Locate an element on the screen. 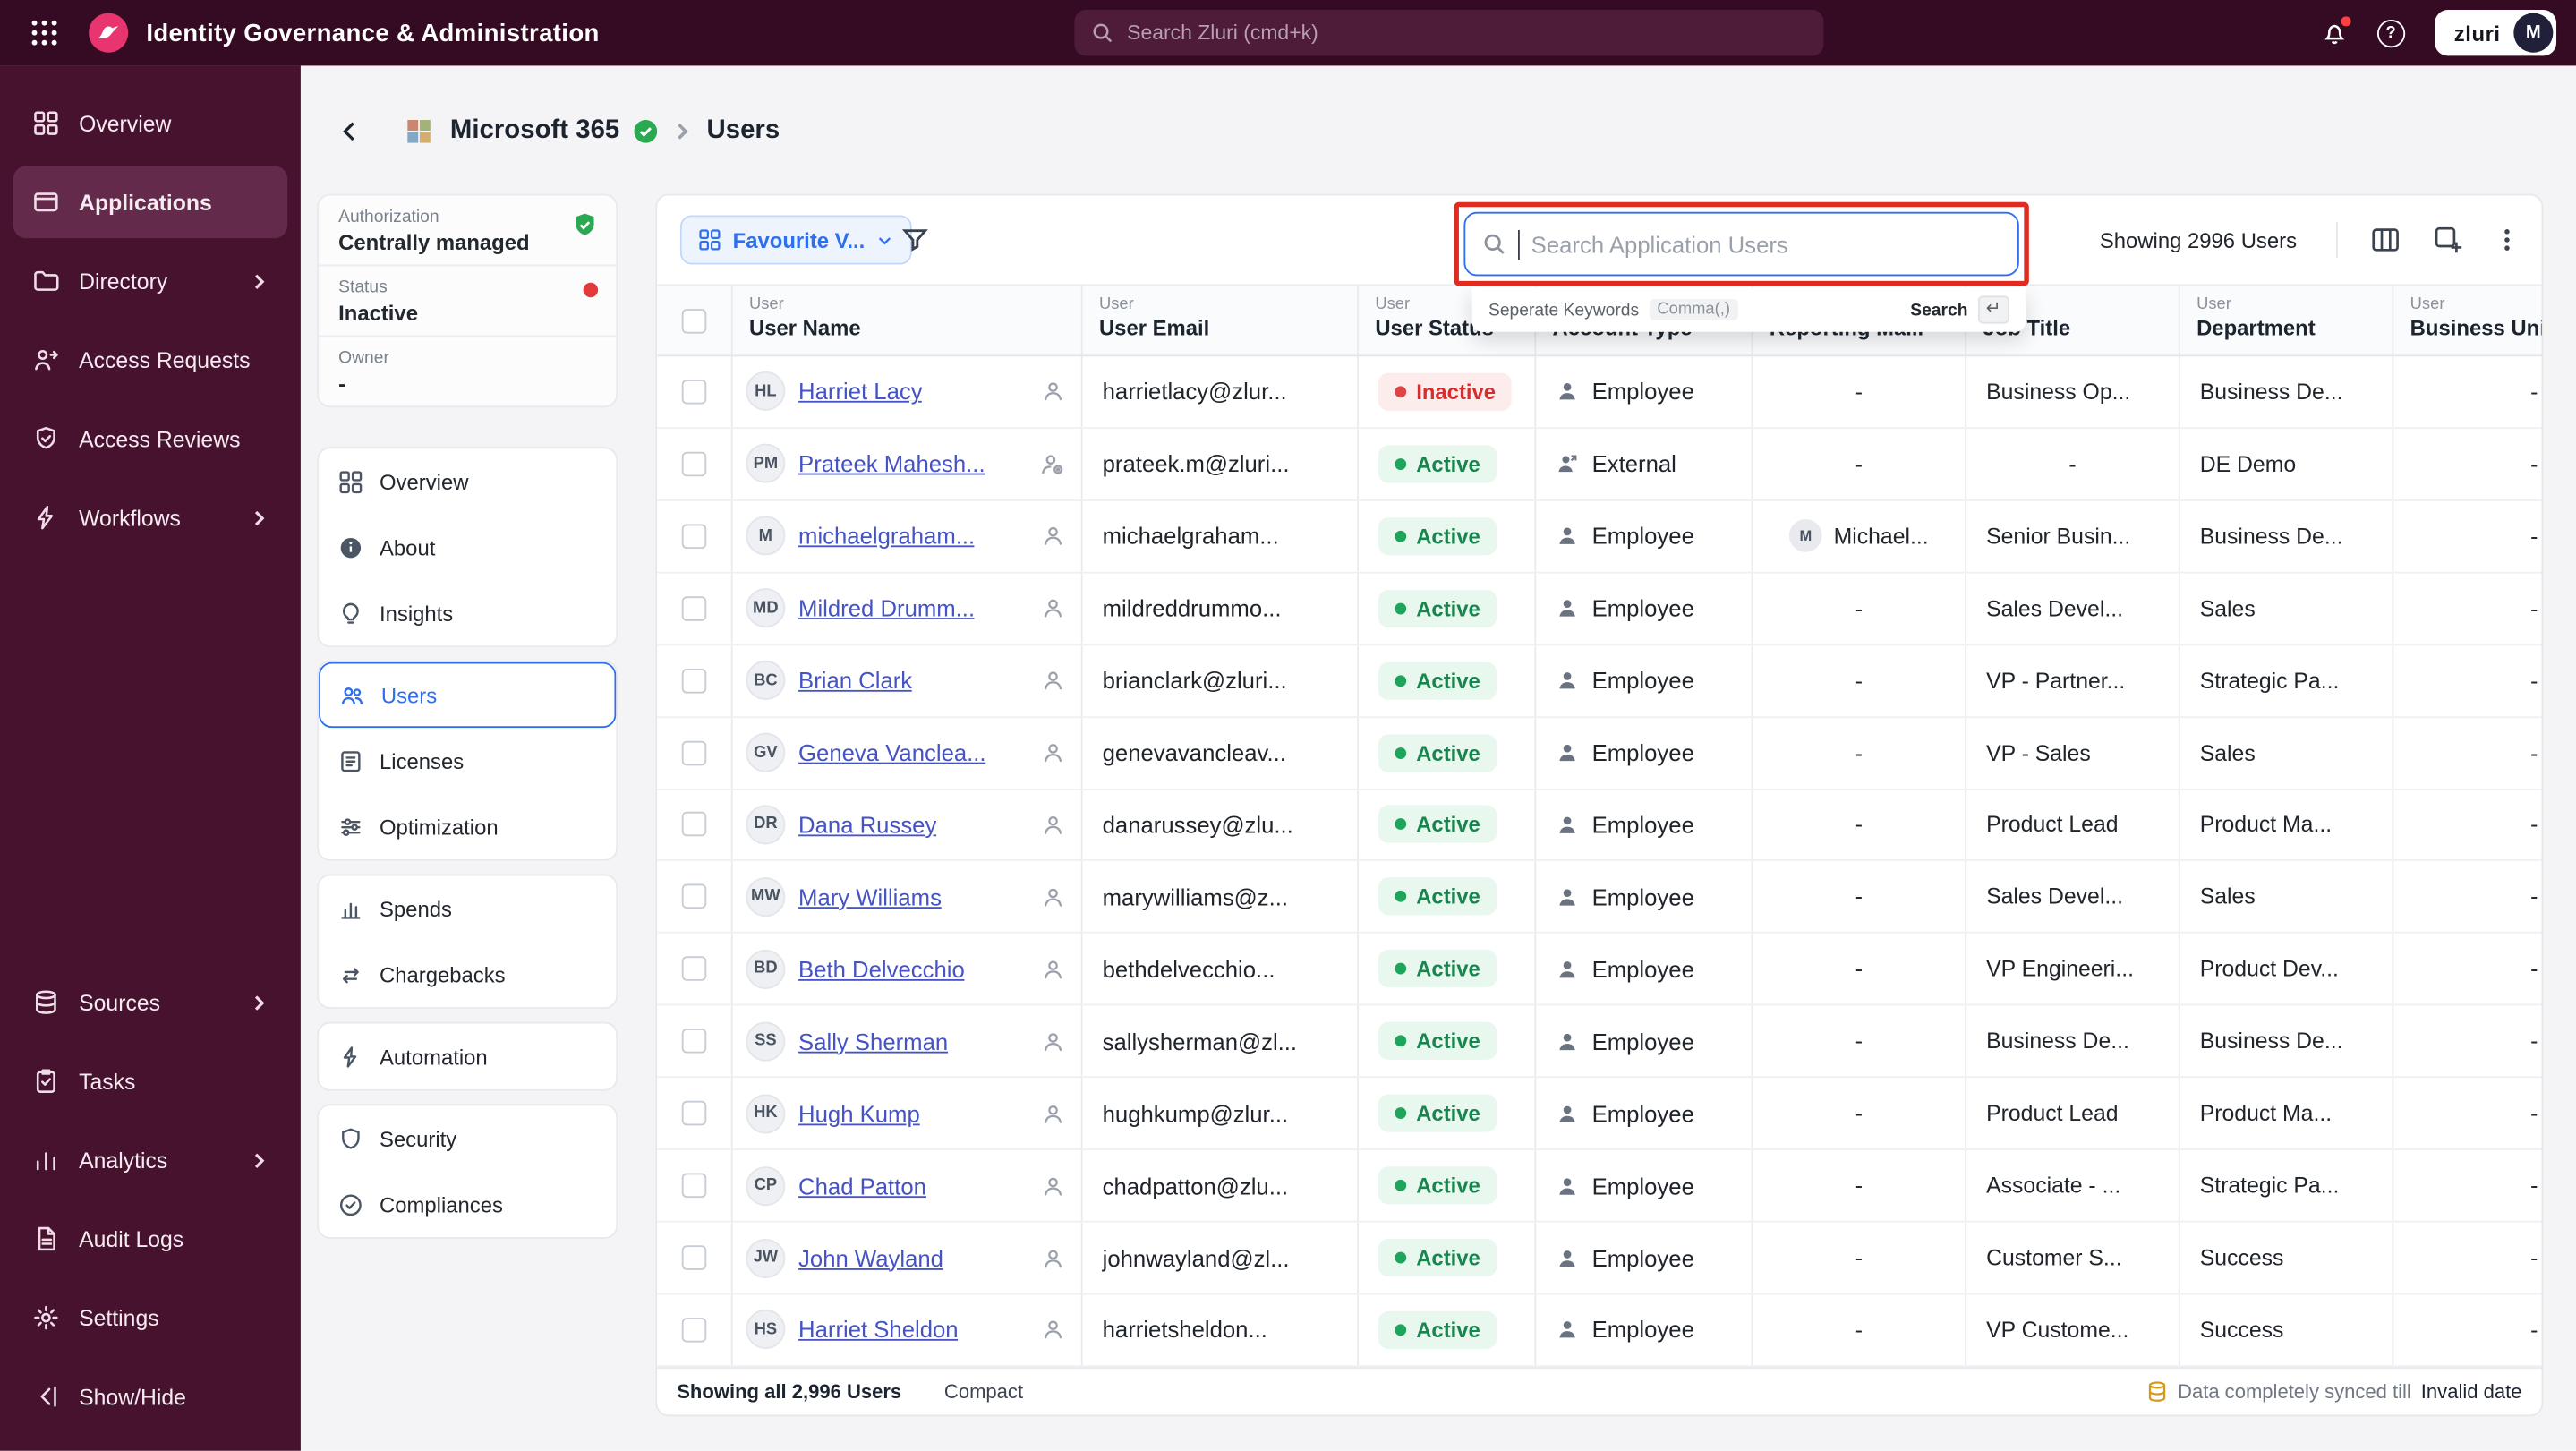 This screenshot has width=2576, height=1451. user-name-link: John Wayland is located at coordinates (870, 1257).